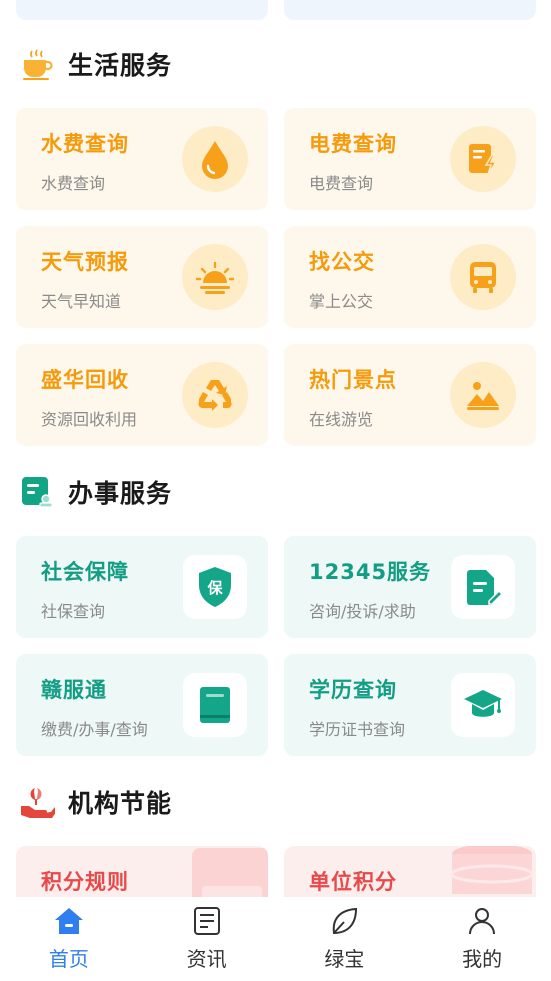 The image size is (551, 981). What do you see at coordinates (344, 921) in the screenshot?
I see `leaf-icon` at bounding box center [344, 921].